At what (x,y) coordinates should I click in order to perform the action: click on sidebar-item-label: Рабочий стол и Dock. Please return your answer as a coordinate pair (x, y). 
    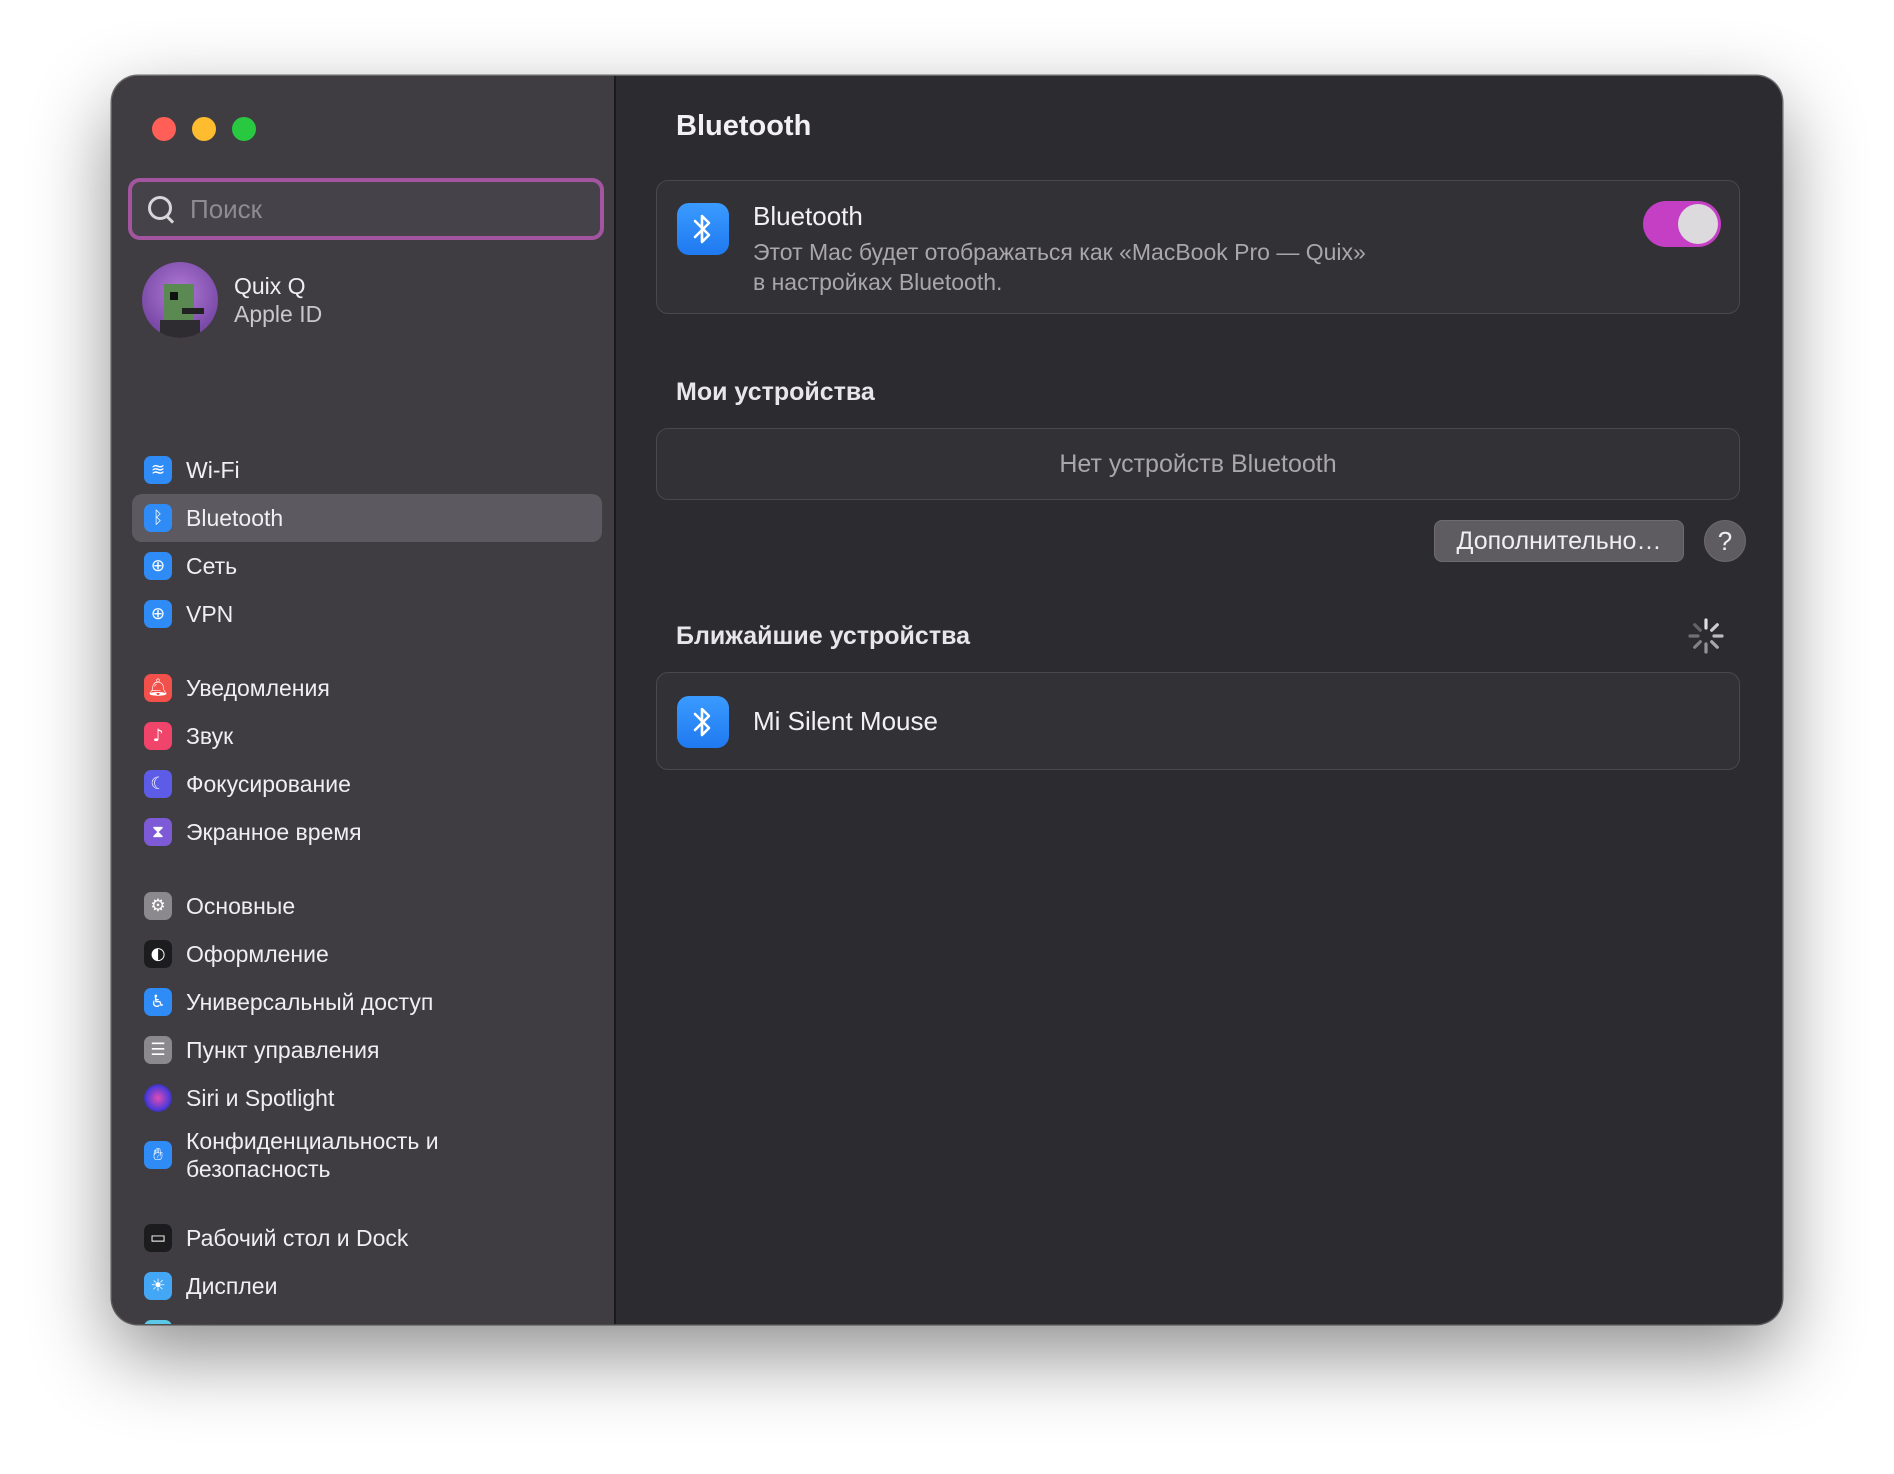
    Looking at the image, I should click on (297, 1238).